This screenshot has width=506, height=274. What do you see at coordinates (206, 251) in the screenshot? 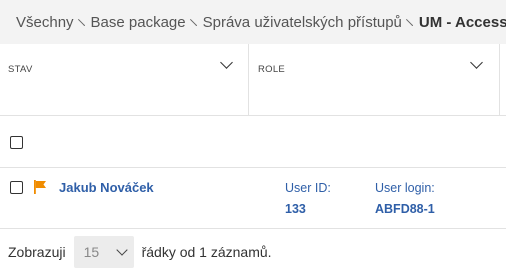
I see `pagination-summary: řádky od 1 záznamů.` at bounding box center [206, 251].